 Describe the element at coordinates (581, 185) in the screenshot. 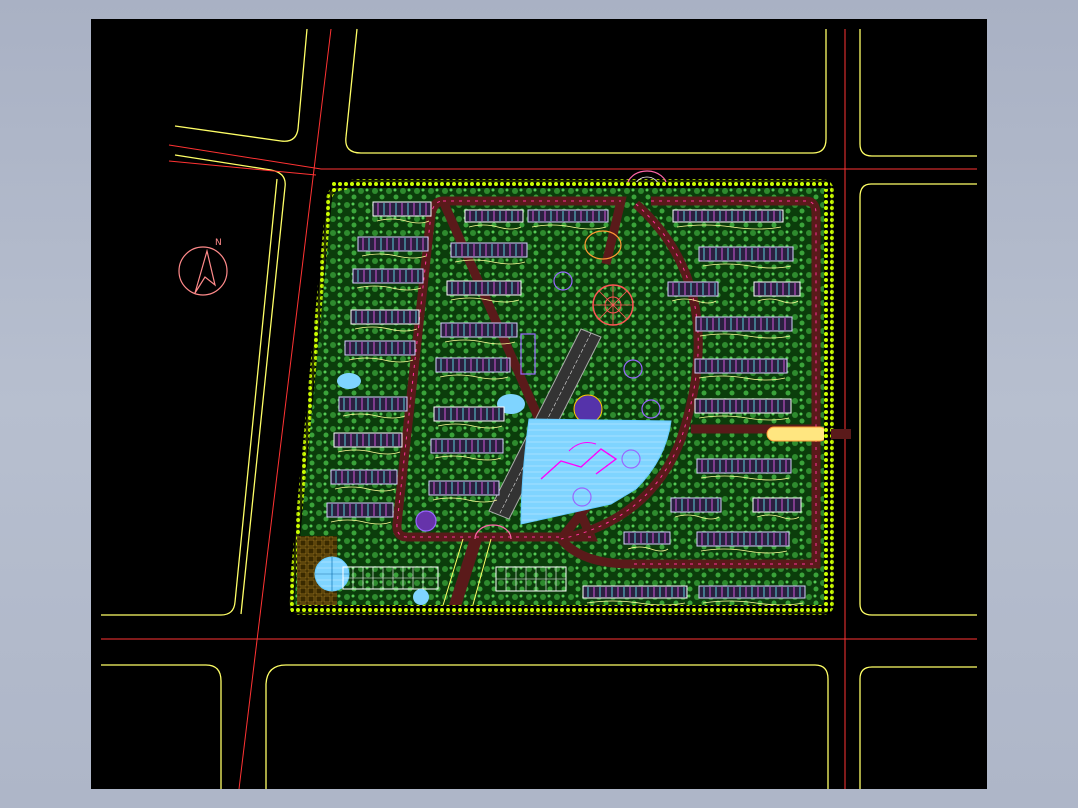

I see `north-hedge` at that location.